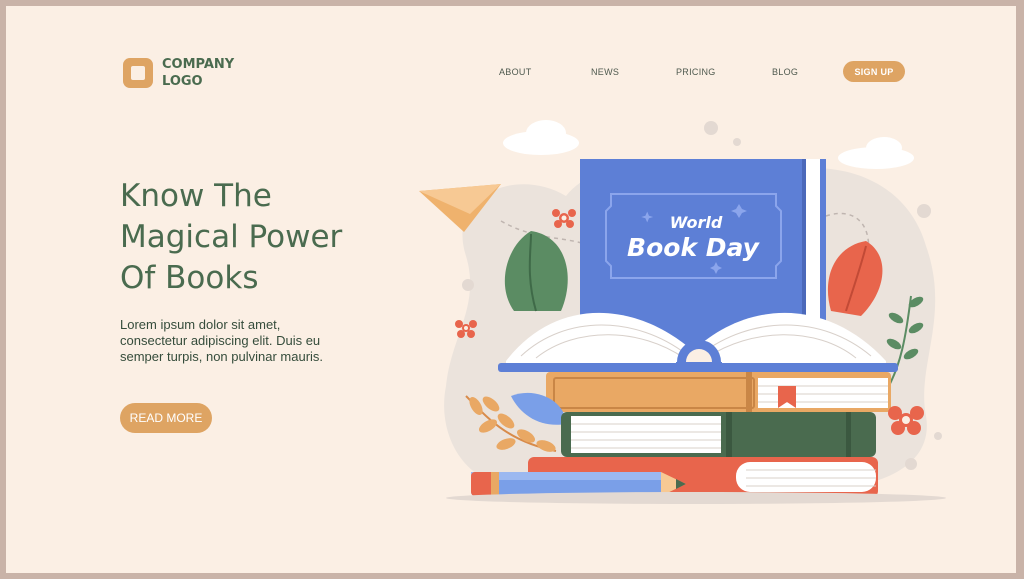 Image resolution: width=1024 pixels, height=579 pixels. Describe the element at coordinates (694, 247) in the screenshot. I see `book-cover-book-day: Book Day` at that location.